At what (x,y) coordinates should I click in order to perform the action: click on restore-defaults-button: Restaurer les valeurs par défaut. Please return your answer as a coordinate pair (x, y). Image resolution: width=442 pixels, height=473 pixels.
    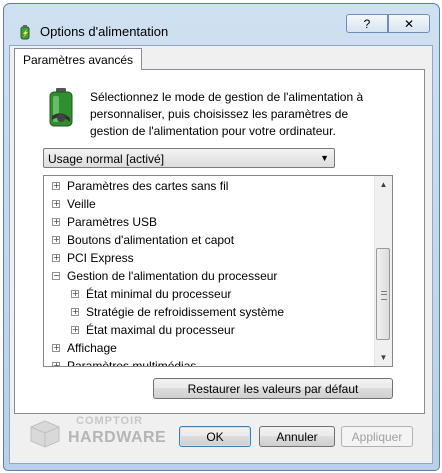
    Looking at the image, I should click on (273, 388).